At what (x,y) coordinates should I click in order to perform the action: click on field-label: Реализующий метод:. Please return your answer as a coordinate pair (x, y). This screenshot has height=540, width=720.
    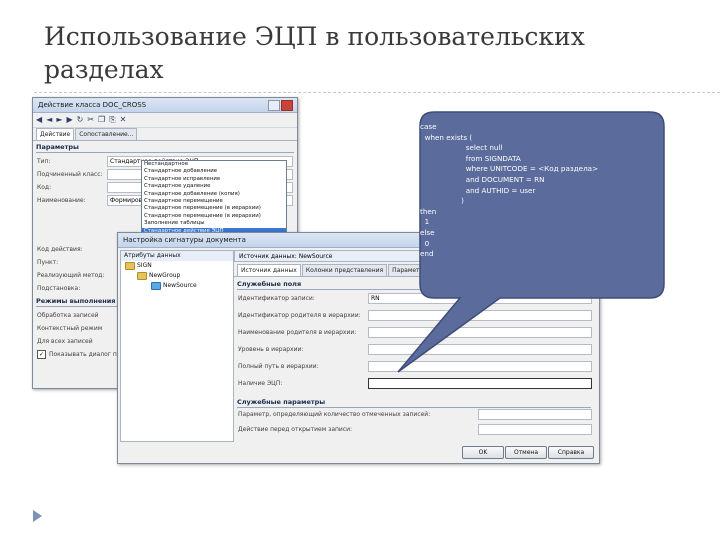
    Looking at the image, I should click on (71, 275).